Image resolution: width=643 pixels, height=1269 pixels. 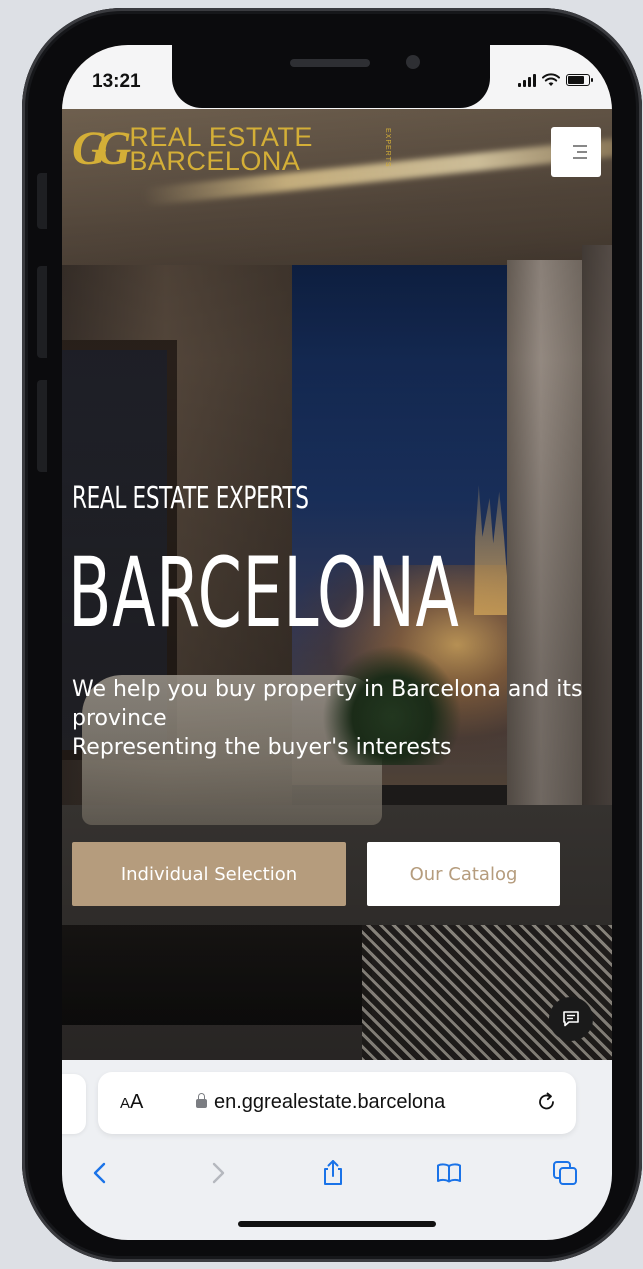 What do you see at coordinates (547, 1102) in the screenshot?
I see `reload-icon` at bounding box center [547, 1102].